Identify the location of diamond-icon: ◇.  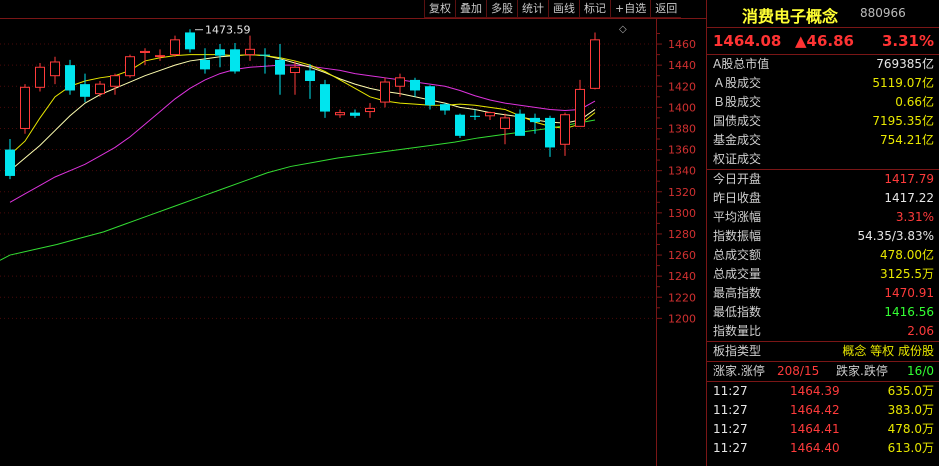
(623, 29).